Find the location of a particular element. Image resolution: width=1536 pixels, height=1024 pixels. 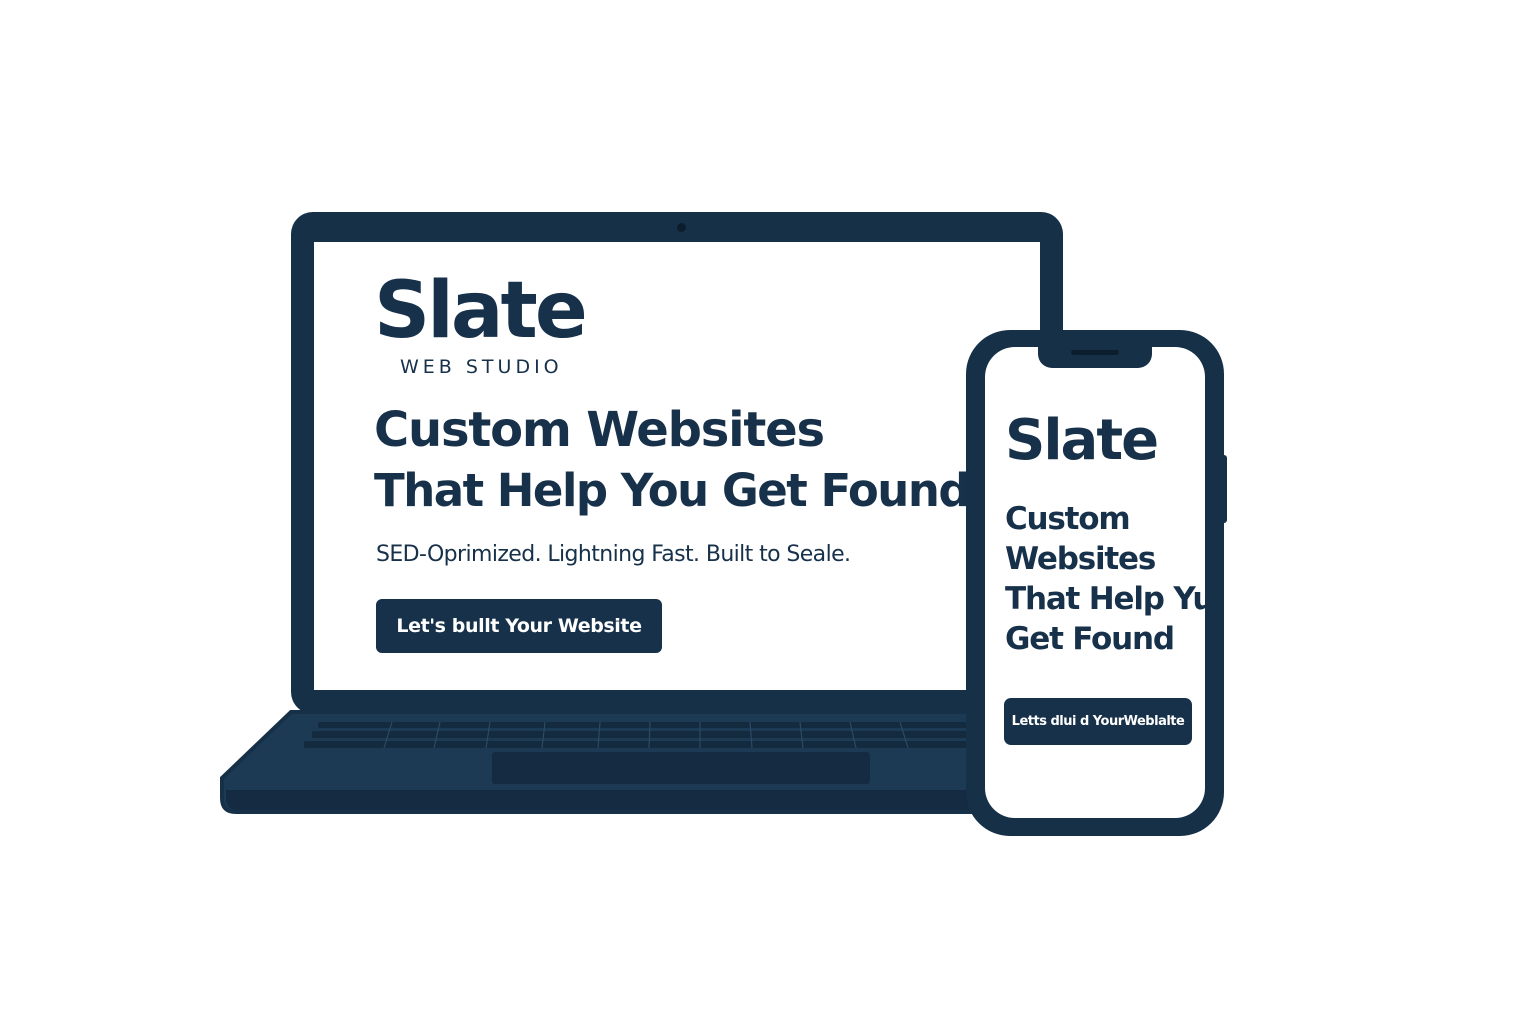

hero-headline-line-2: That Help You Get Found is located at coordinates (672, 490).